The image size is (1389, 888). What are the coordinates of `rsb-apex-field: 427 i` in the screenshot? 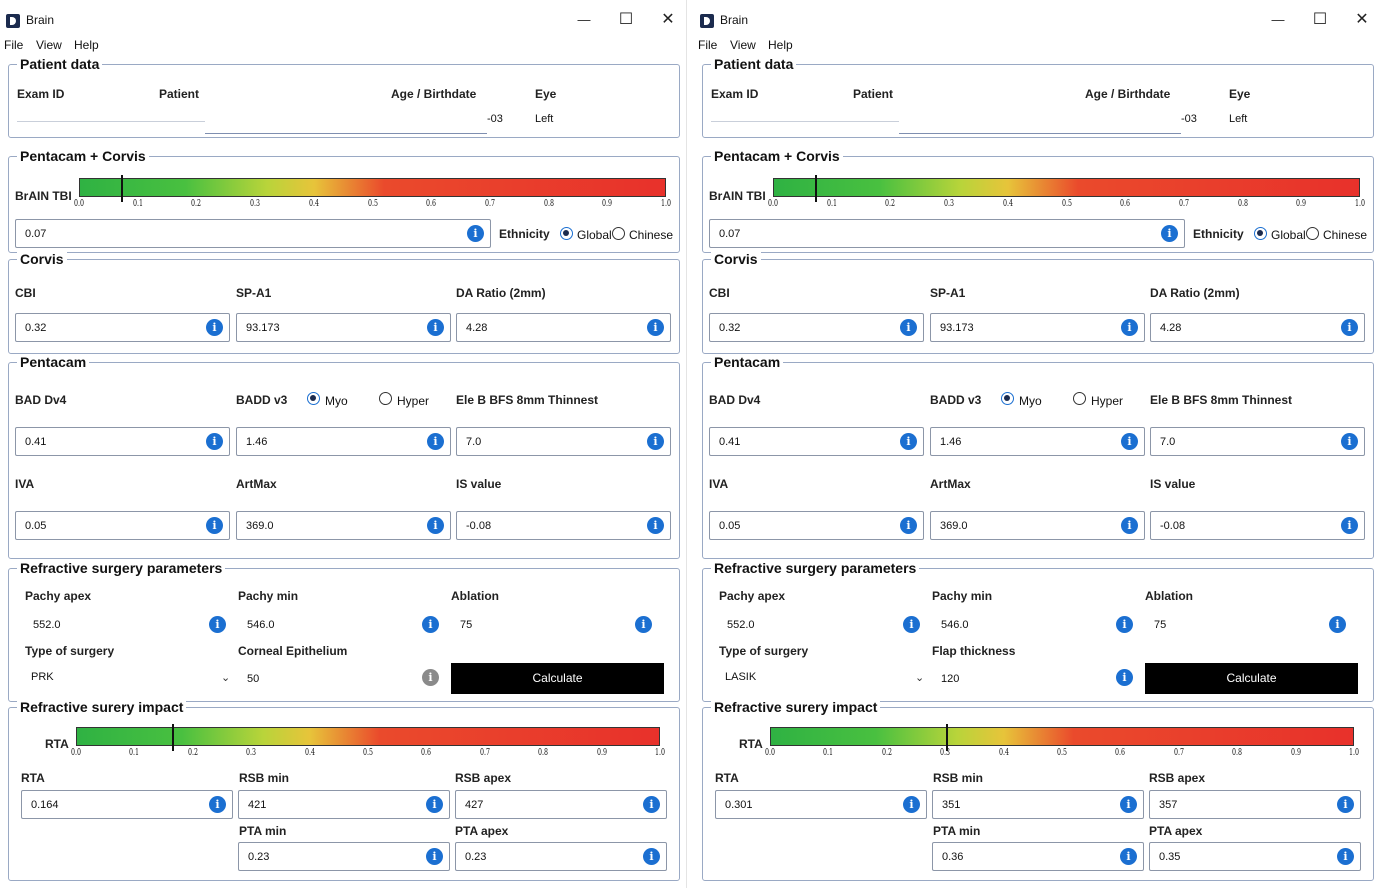 It's located at (561, 804).